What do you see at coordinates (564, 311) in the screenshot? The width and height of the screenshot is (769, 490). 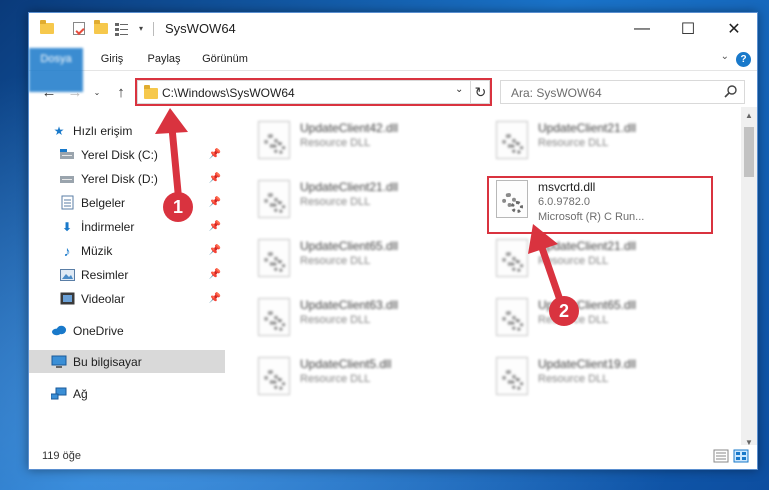 I see `step-2-badge: 2` at bounding box center [564, 311].